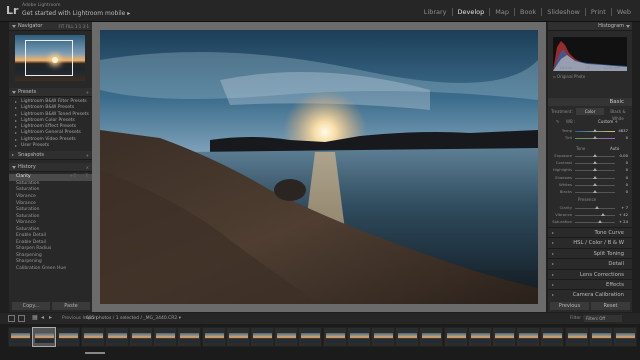 The height and width of the screenshot is (360, 640). What do you see at coordinates (590, 232) in the screenshot?
I see `section-0: Tone Curve` at bounding box center [590, 232].